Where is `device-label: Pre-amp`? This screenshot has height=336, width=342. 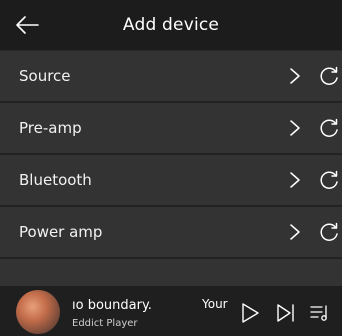
device-label: Pre-amp is located at coordinates (50, 128).